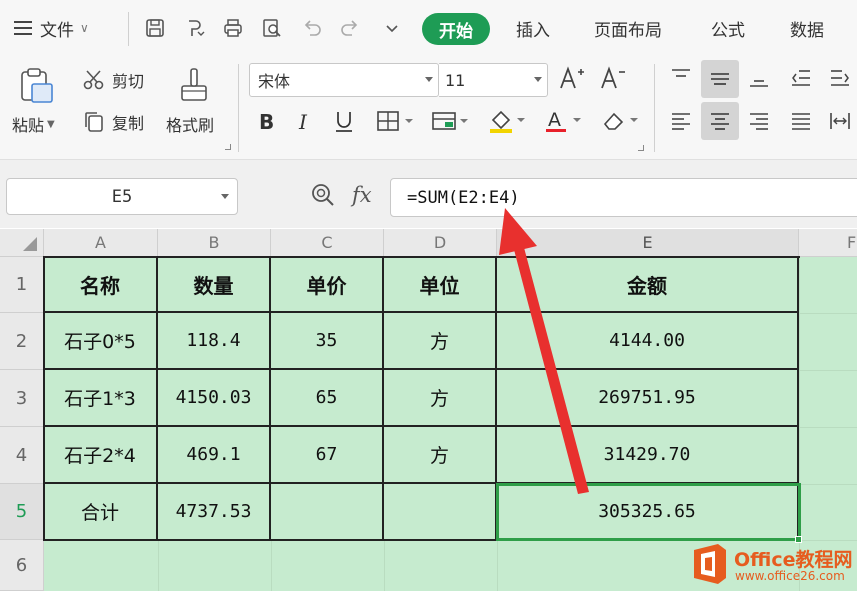 The image size is (857, 591). Describe the element at coordinates (710, 564) in the screenshot. I see `office-logo-icon` at that location.